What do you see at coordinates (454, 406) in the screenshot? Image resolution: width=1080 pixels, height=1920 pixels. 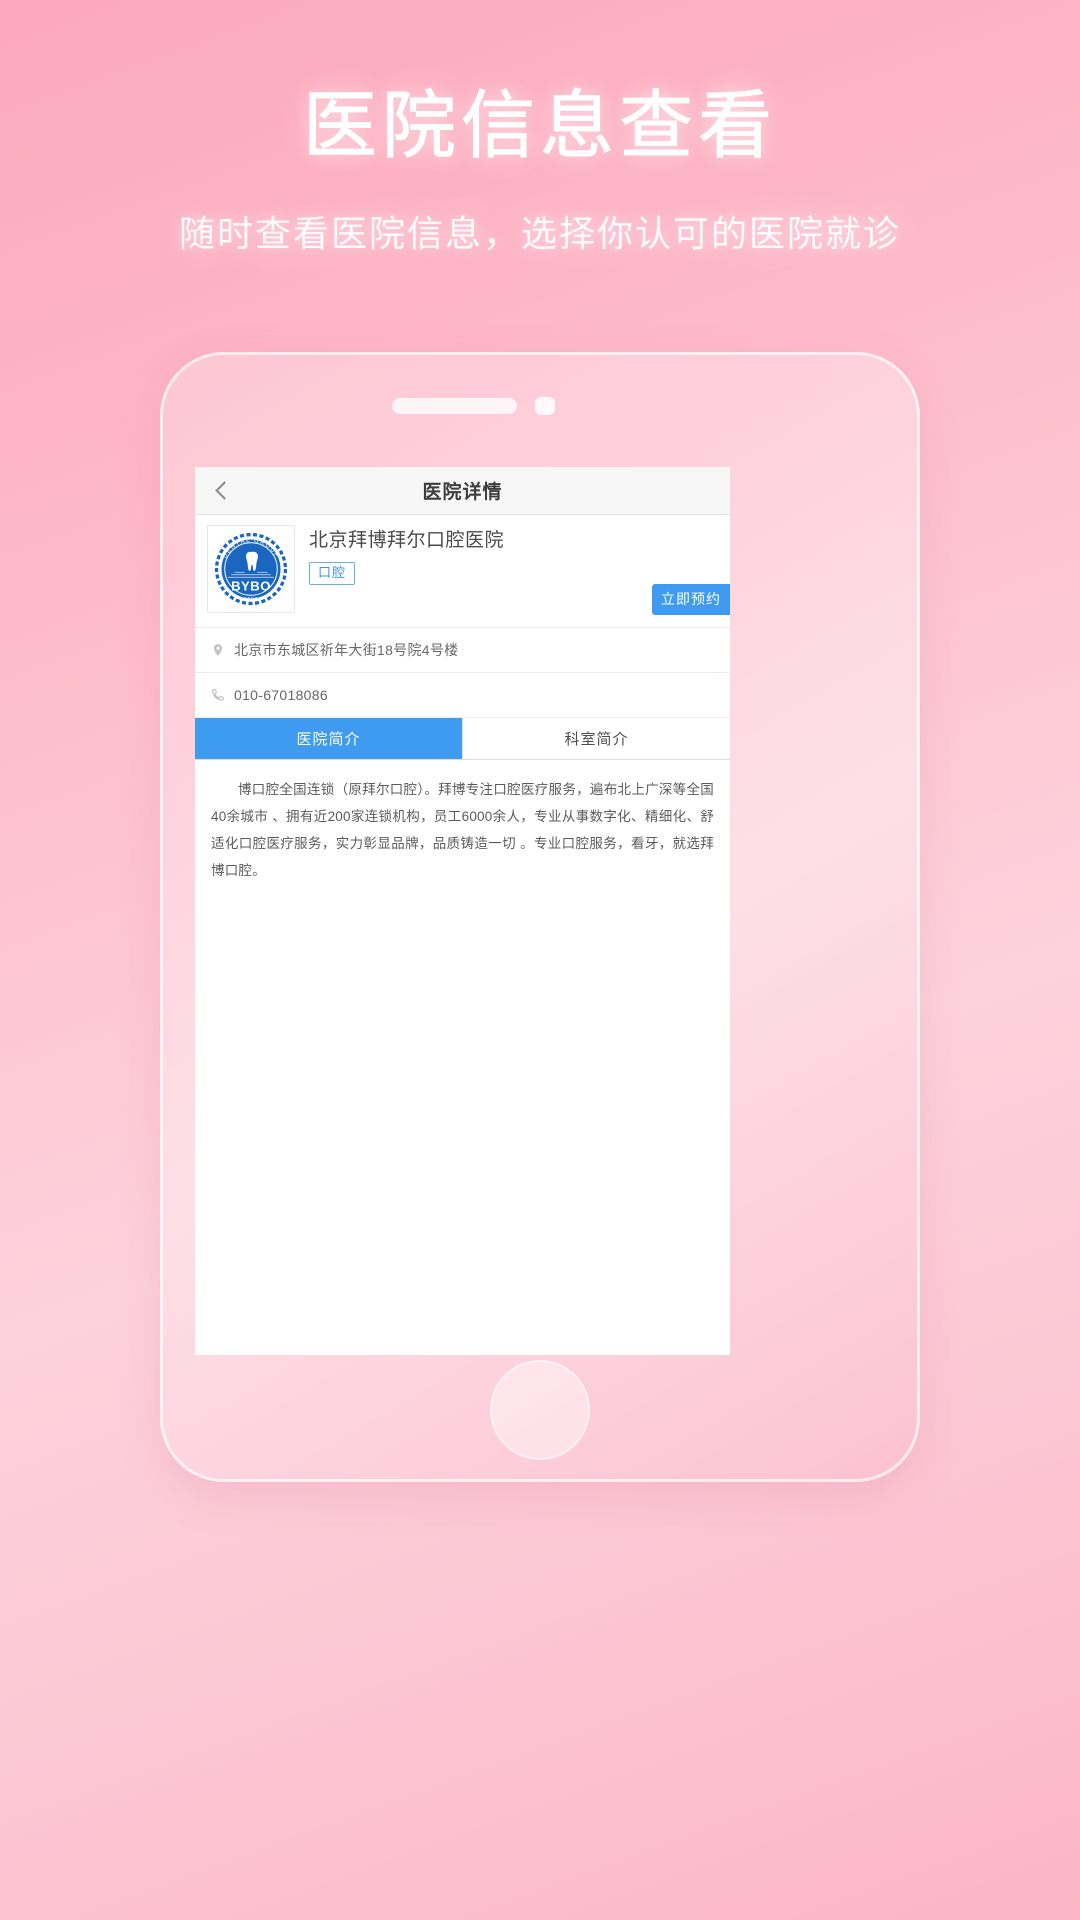 I see `speaker-grille` at bounding box center [454, 406].